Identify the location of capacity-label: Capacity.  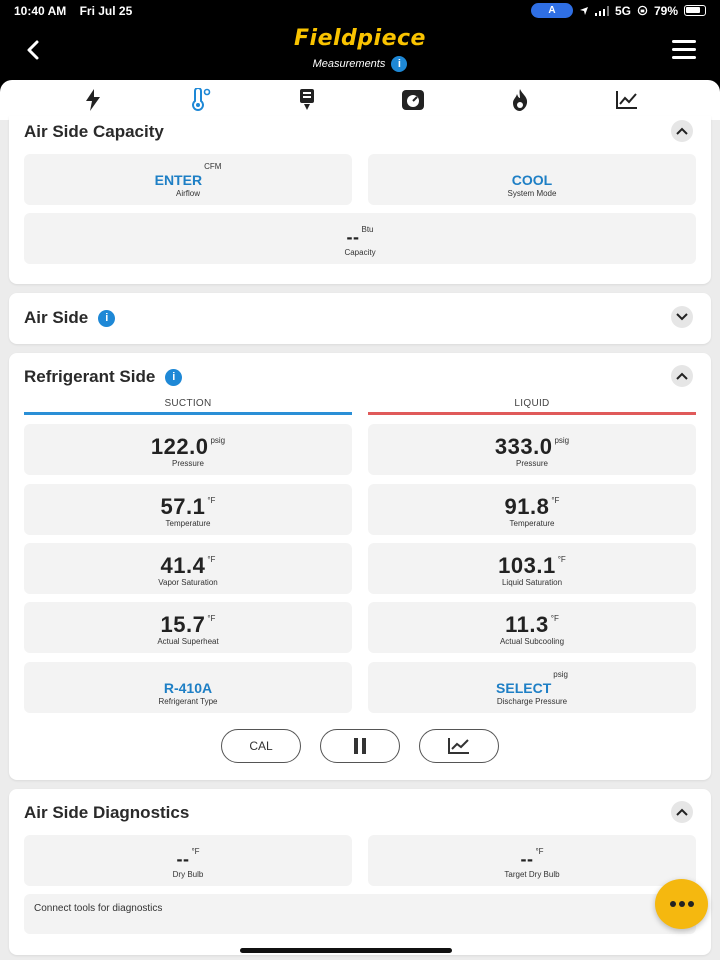
(360, 252).